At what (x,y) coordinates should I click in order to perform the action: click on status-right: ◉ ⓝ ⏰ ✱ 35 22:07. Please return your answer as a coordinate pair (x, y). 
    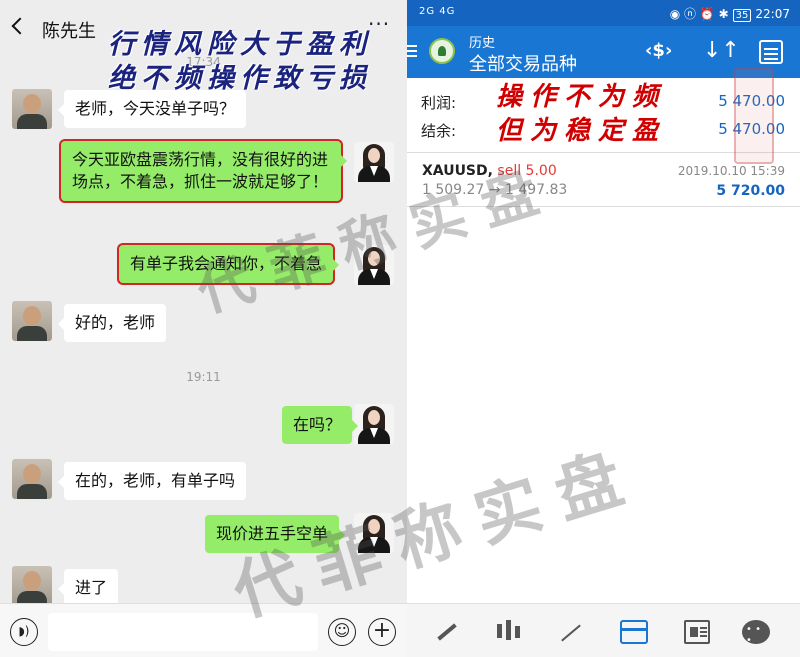
    Looking at the image, I should click on (729, 14).